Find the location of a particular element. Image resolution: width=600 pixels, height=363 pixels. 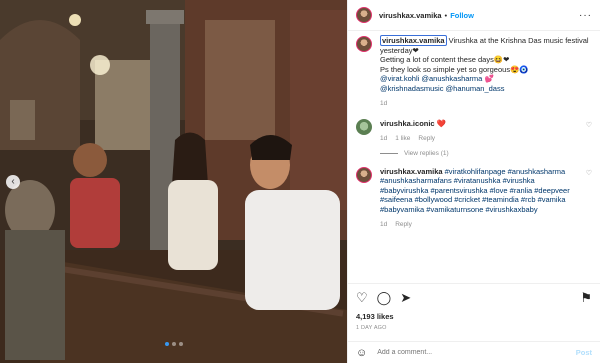

caption-emoji-4: 💕 is located at coordinates (489, 78).